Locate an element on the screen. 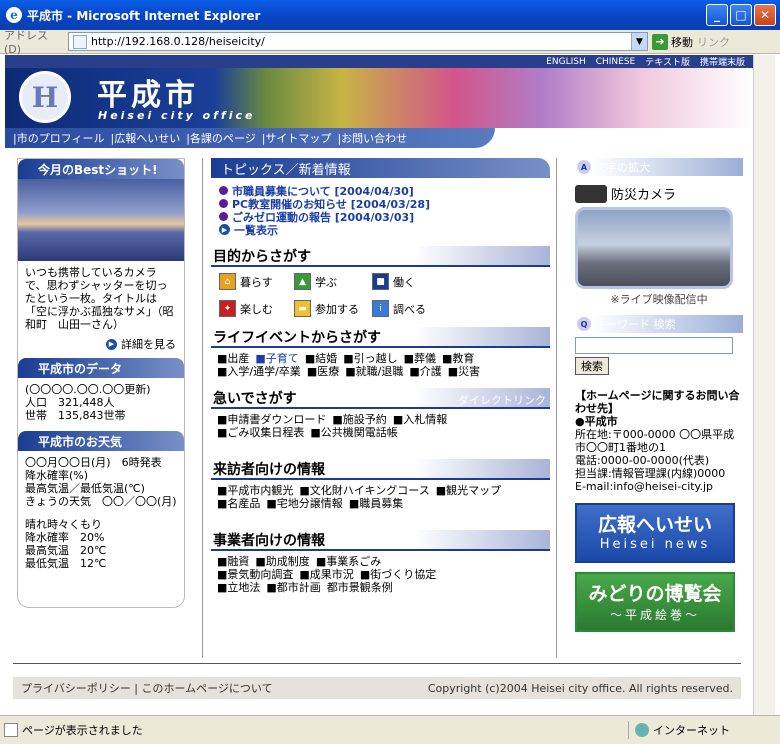  weather-line: 〇〇月〇〇日(月) 6時発表 is located at coordinates (93, 462).